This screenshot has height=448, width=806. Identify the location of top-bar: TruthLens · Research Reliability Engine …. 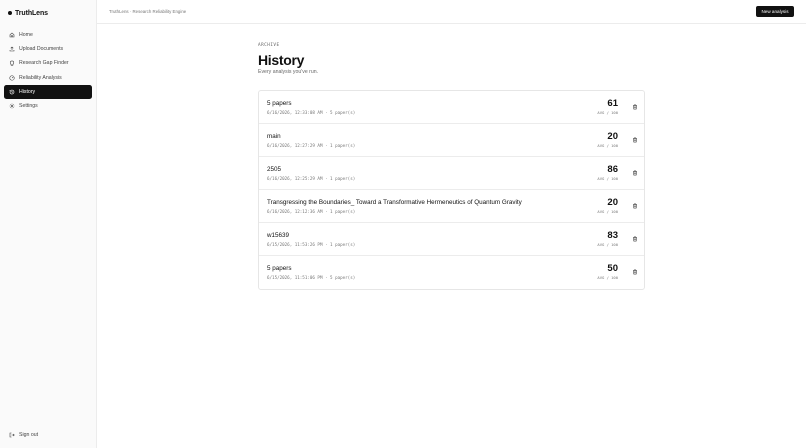
(451, 12).